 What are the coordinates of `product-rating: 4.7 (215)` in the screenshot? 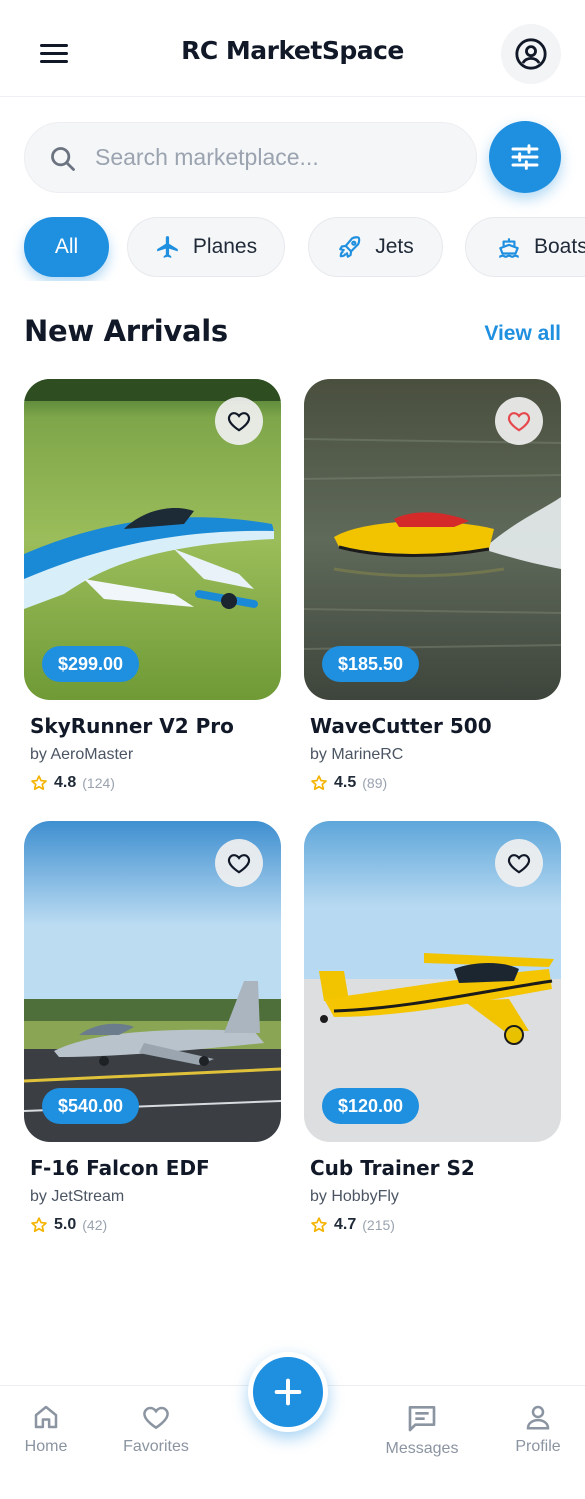 It's located at (435, 1225).